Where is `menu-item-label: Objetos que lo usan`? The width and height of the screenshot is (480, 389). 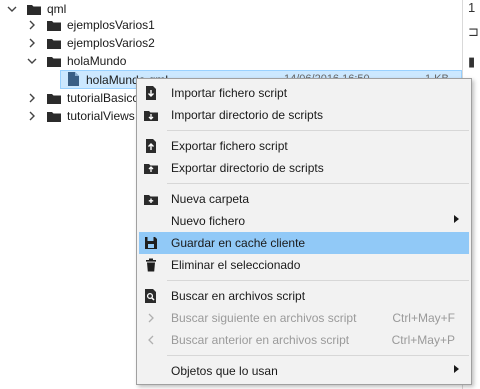 menu-item-label: Objetos que lo usan is located at coordinates (224, 371).